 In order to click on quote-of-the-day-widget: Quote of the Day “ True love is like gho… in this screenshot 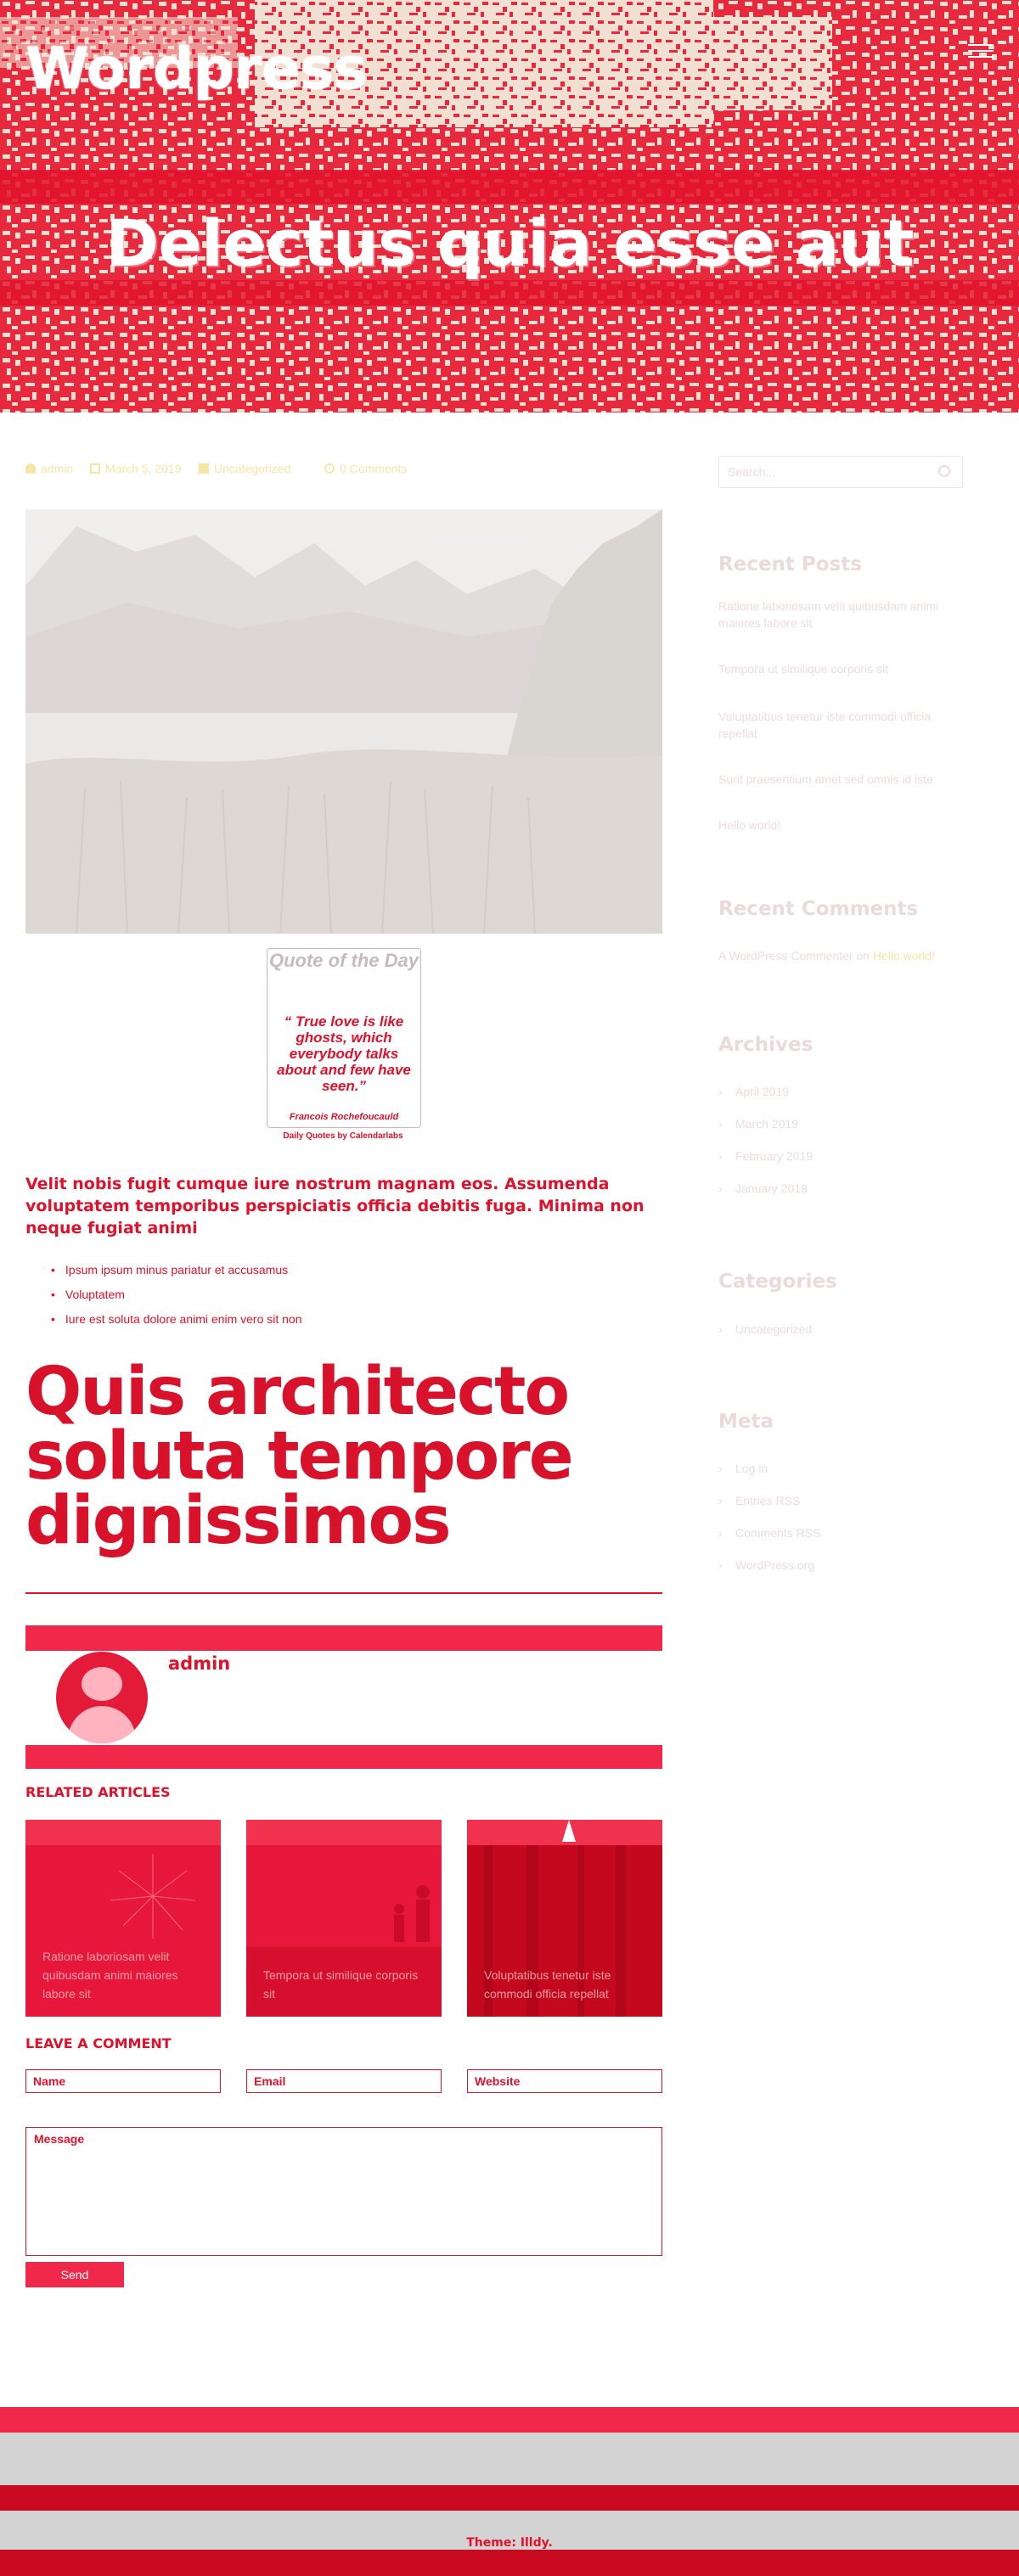, I will do `click(344, 1038)`.